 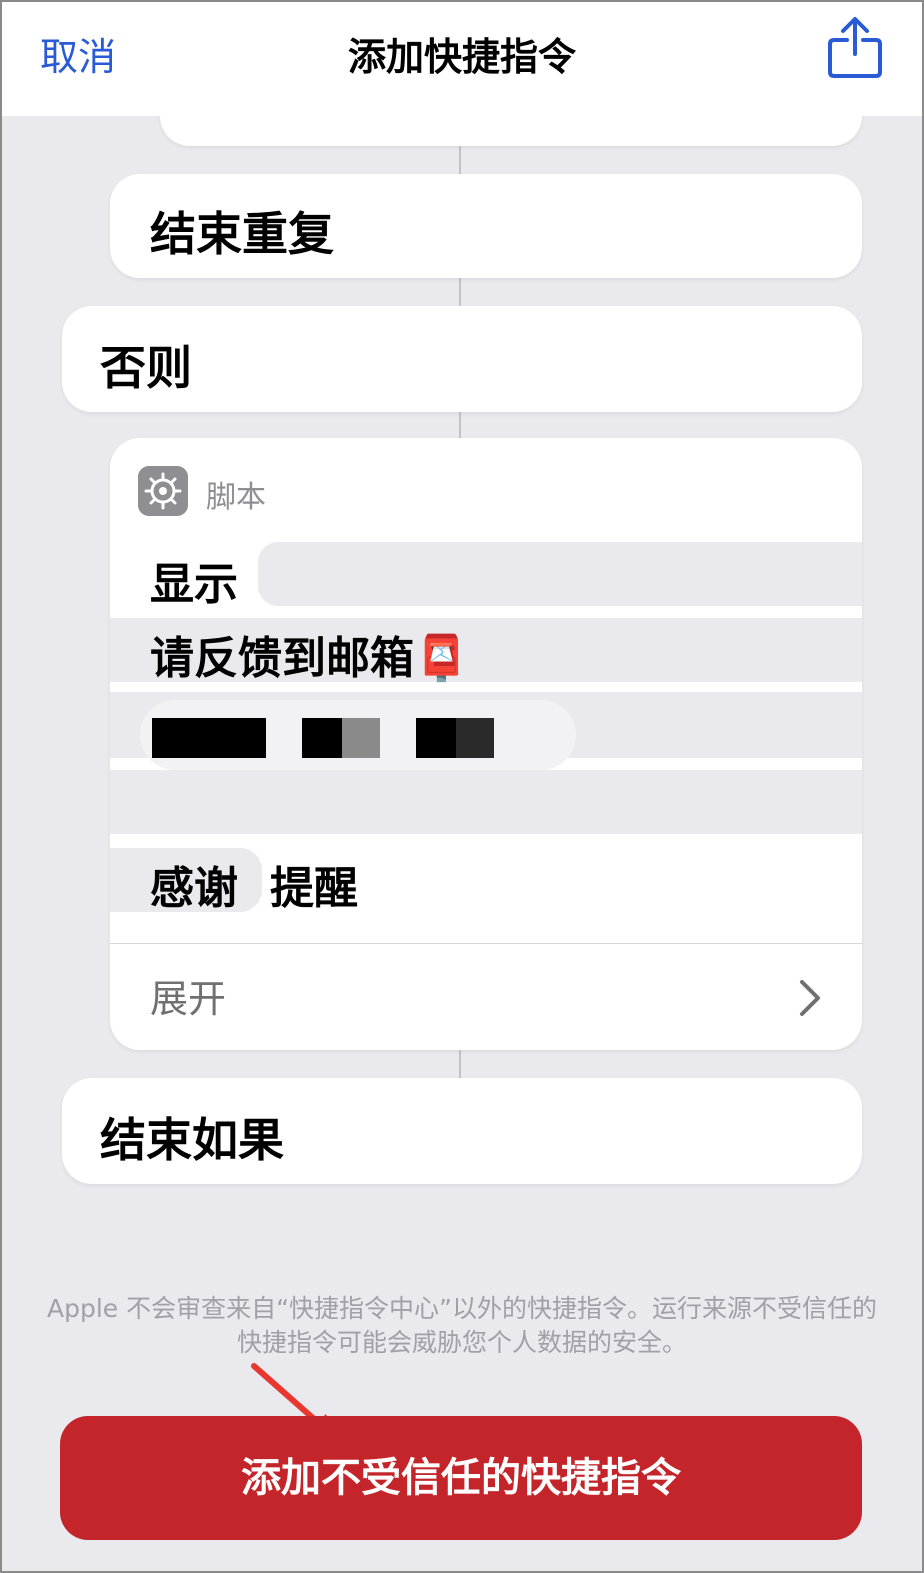 I want to click on text-input-field, so click(x=560, y=574).